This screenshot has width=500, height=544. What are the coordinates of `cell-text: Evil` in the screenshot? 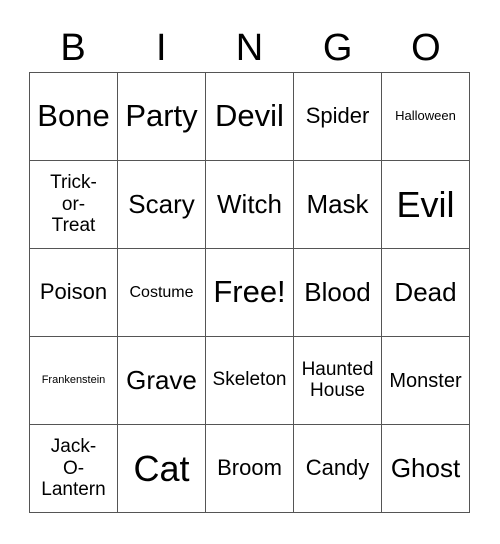 It's located at (425, 204).